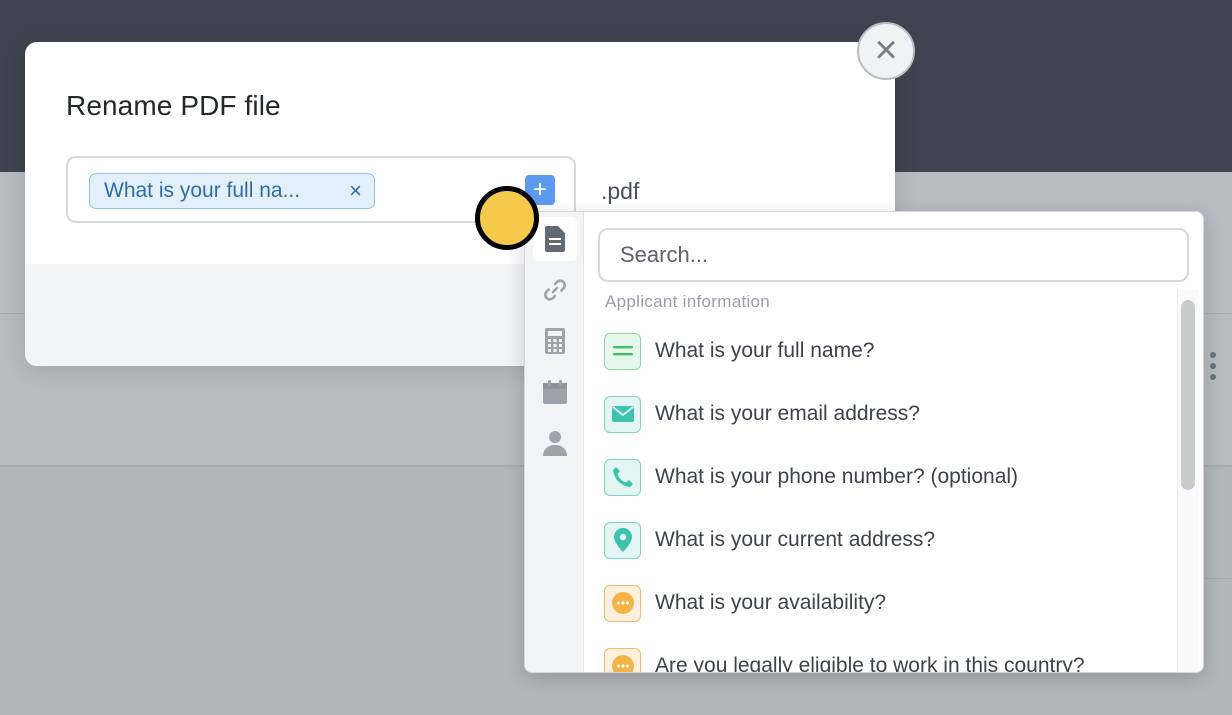  I want to click on calendar-icon, so click(555, 392).